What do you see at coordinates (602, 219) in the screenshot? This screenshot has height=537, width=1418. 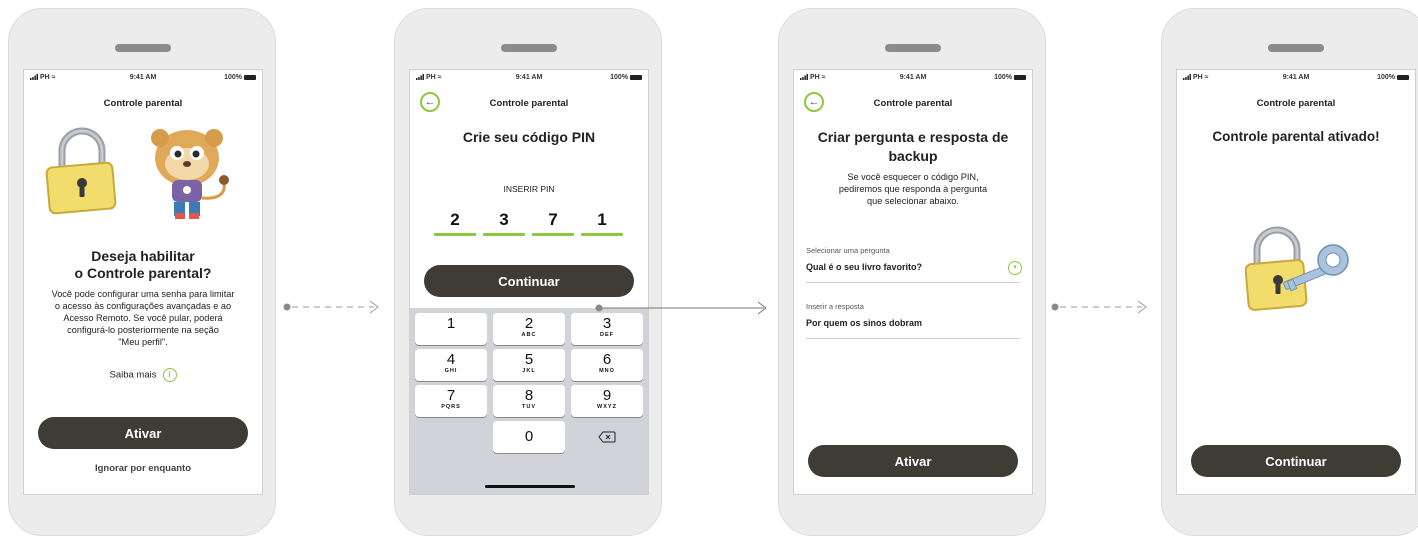 I see `pin-digit: 1` at bounding box center [602, 219].